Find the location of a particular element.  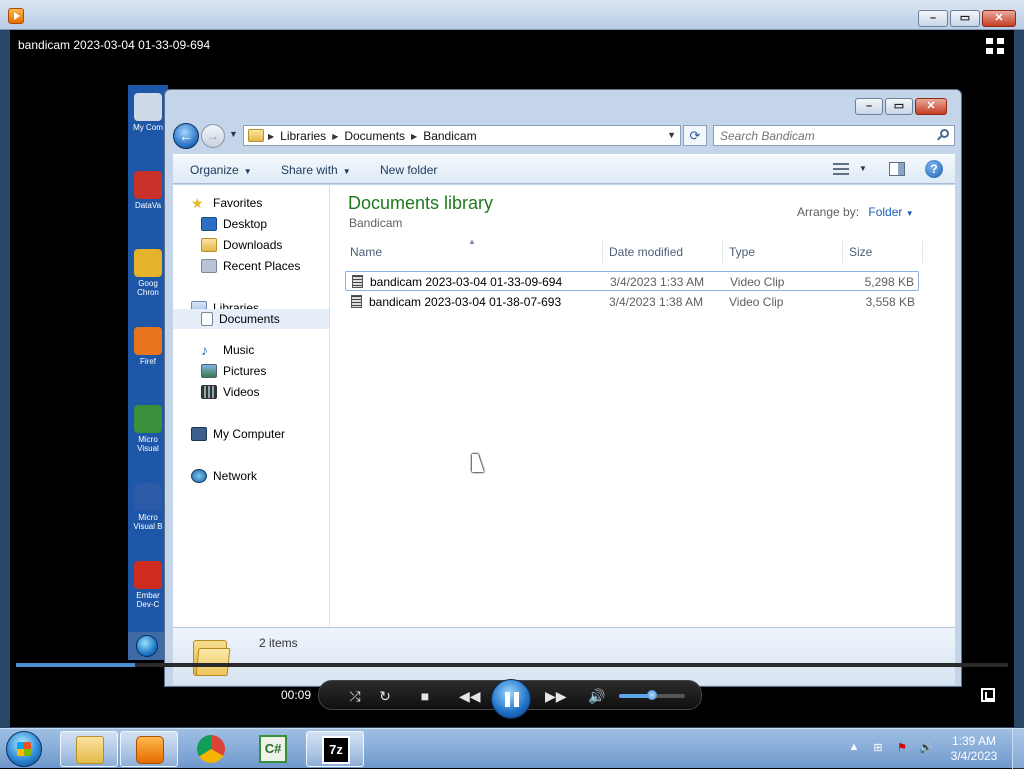

column-header-type: Type is located at coordinates (783, 252).